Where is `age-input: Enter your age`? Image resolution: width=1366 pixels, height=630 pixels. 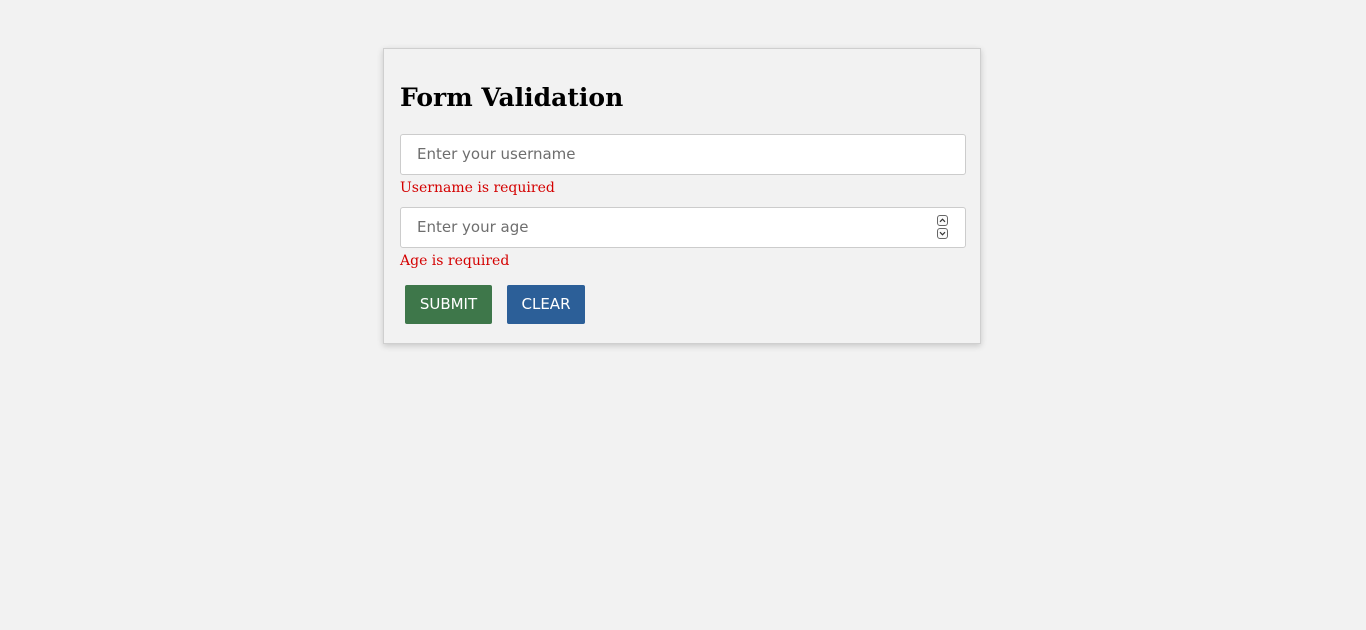 age-input: Enter your age is located at coordinates (683, 227).